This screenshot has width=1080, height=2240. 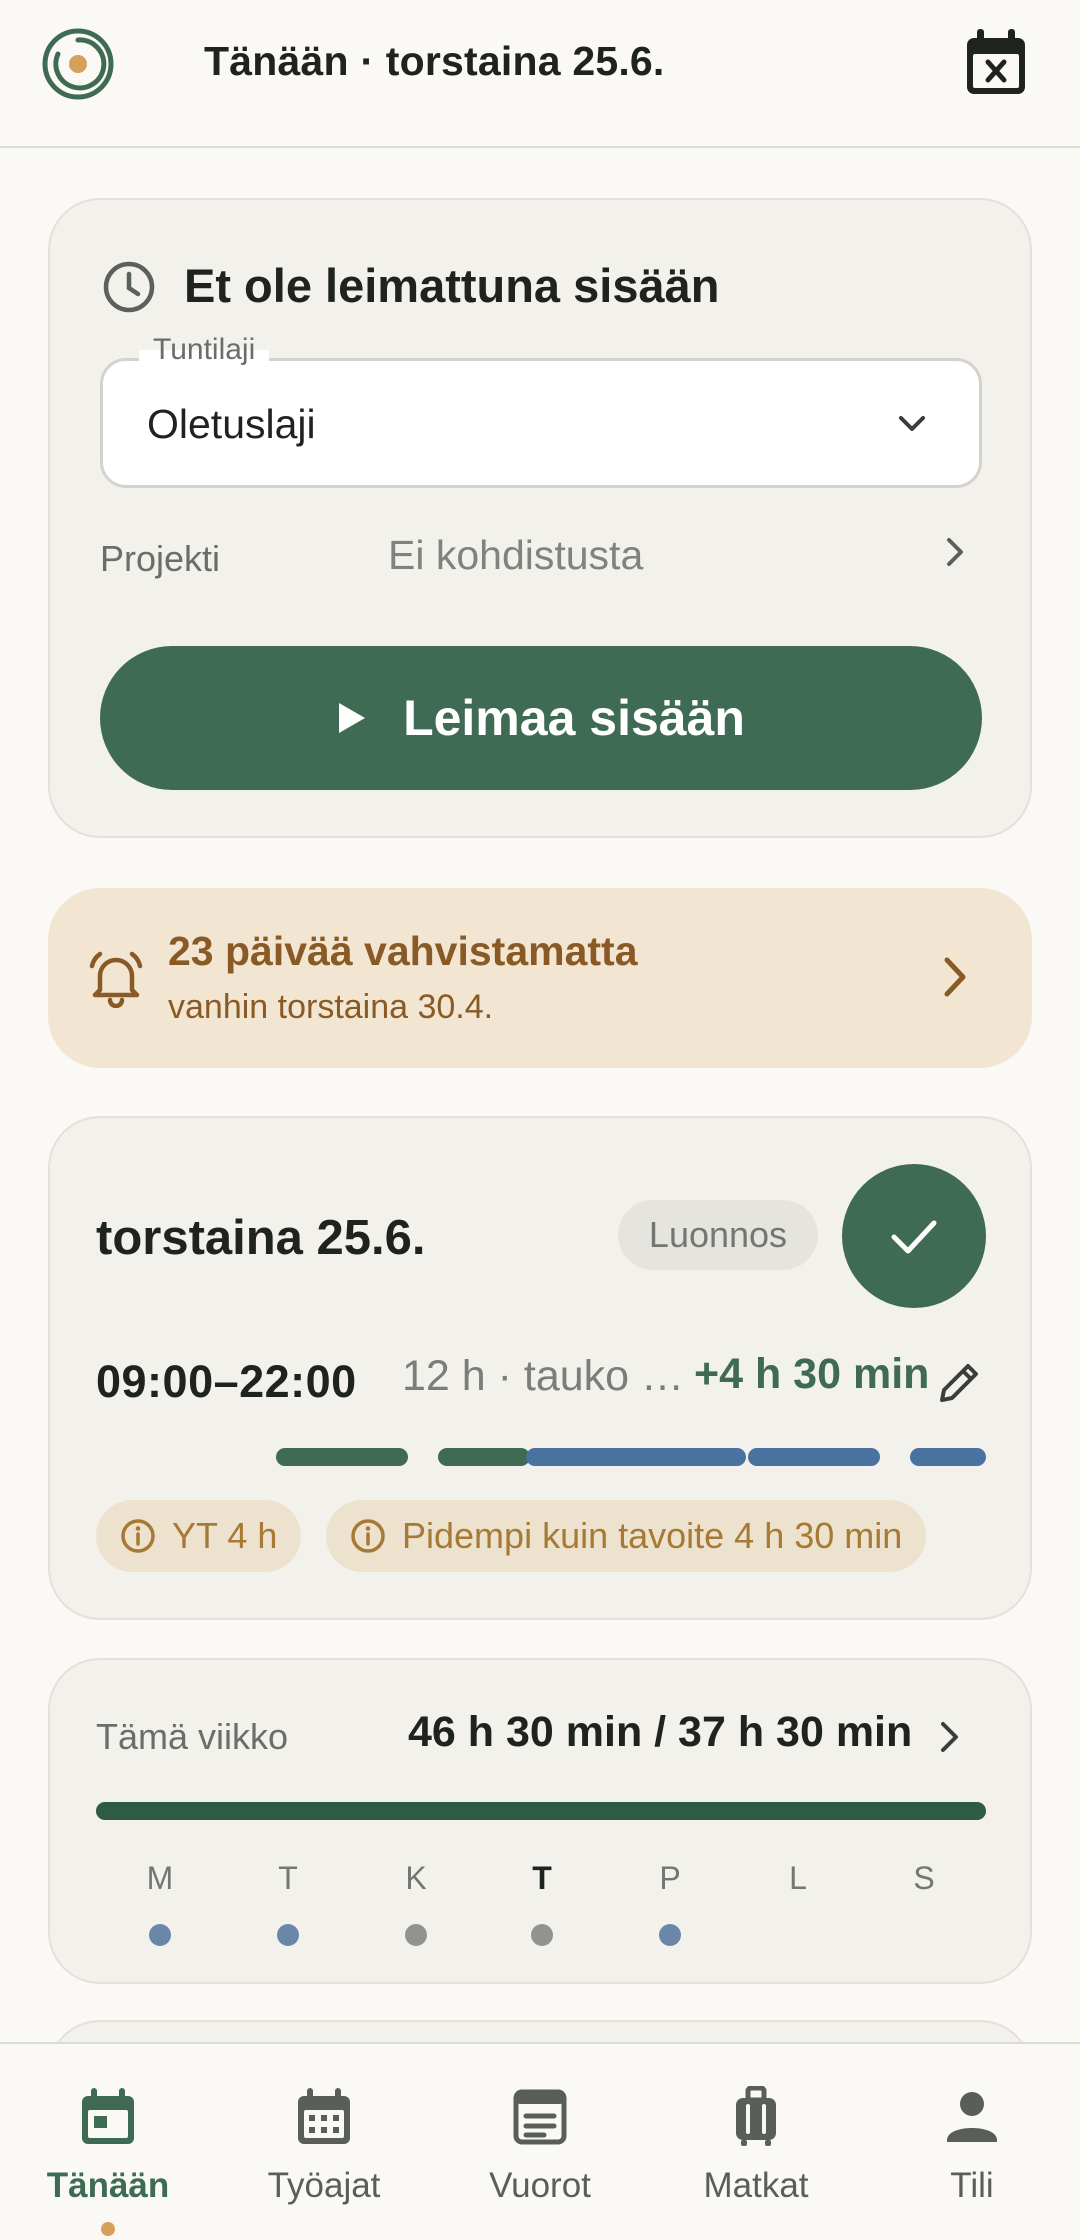 I want to click on nav-item-account: Tili, so click(x=972, y=2142).